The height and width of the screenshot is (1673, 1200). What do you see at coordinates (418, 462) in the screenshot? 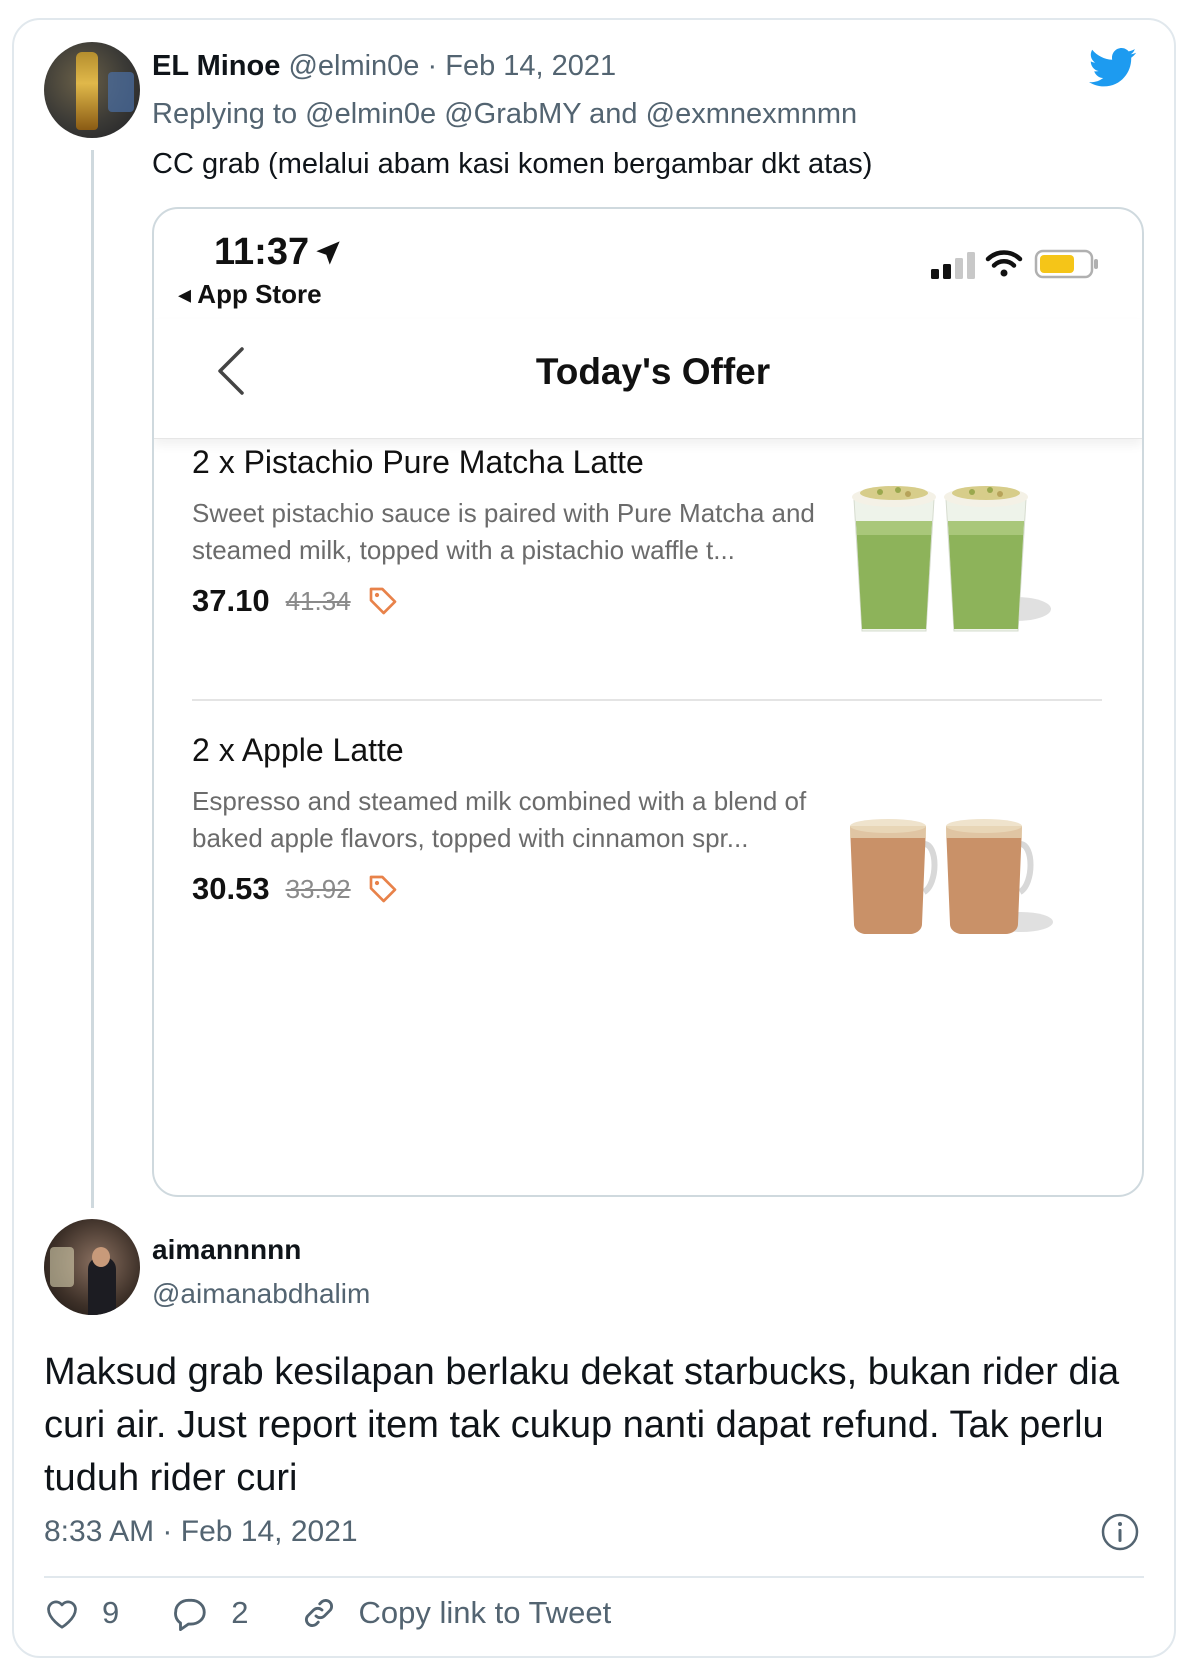
I see `offer-title: 2 x Pistachio Pure Matcha Latte` at bounding box center [418, 462].